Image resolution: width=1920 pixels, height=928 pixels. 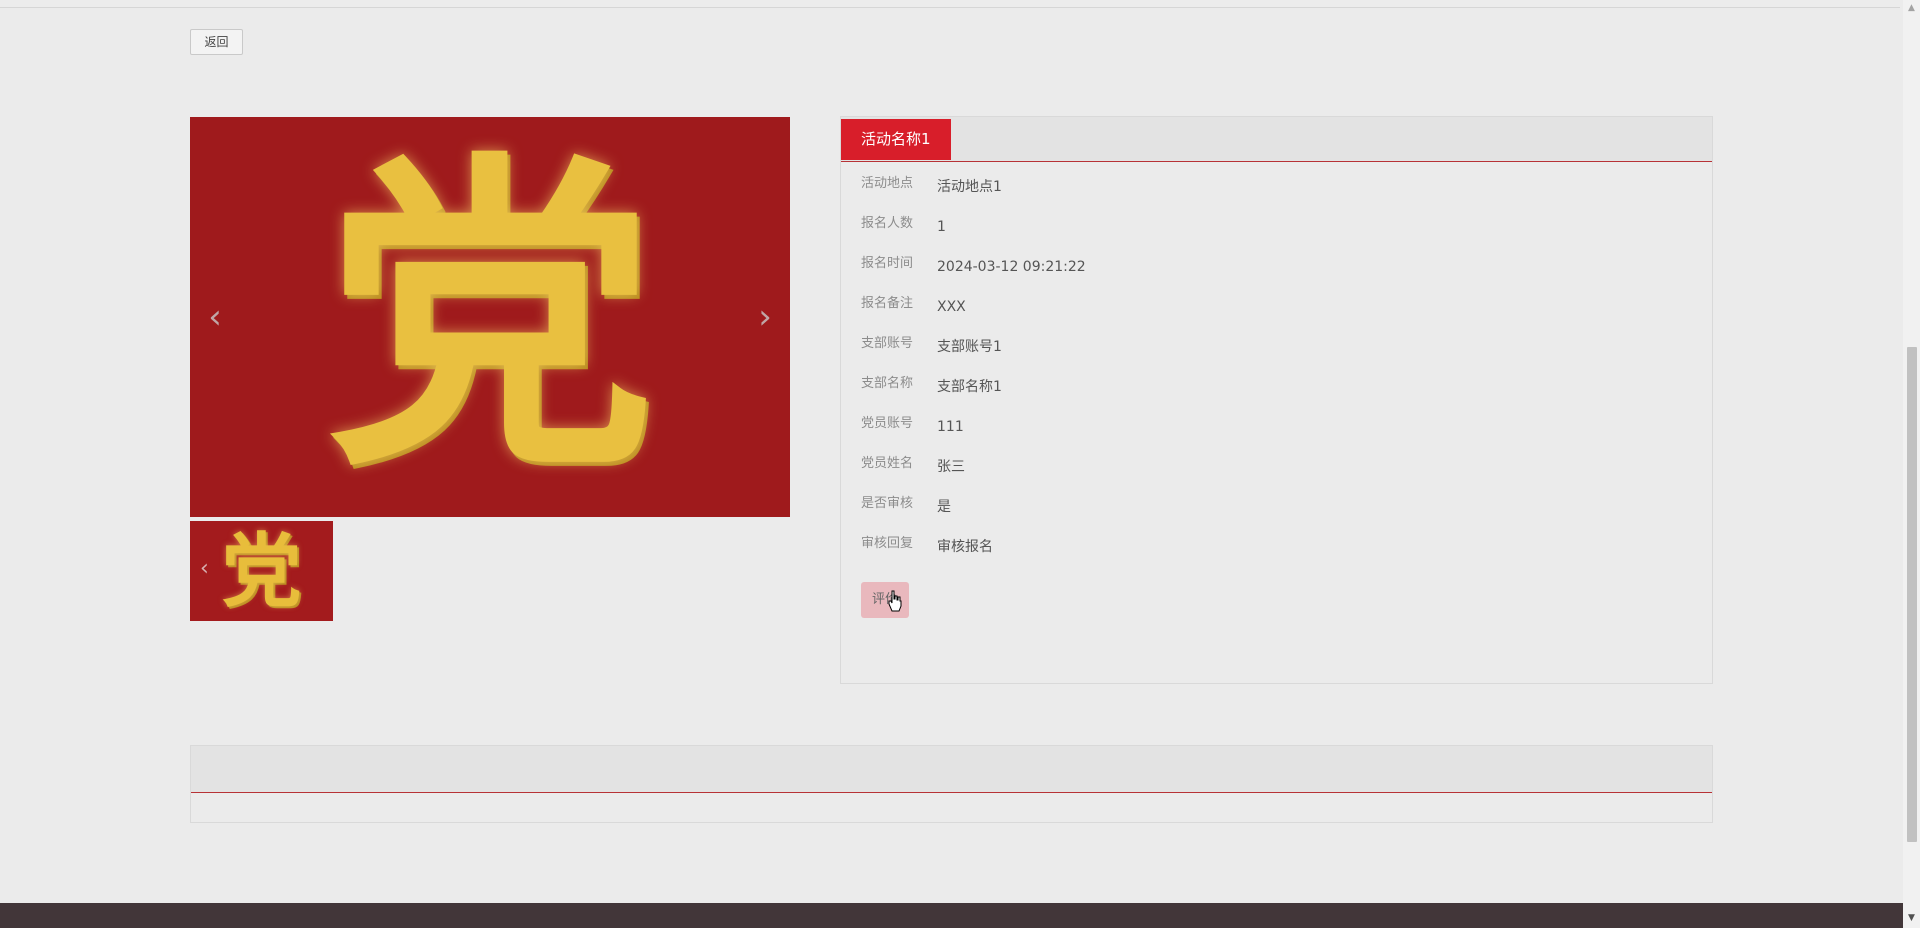 I want to click on field-value: 2024-03-12 09:21:22, so click(x=1011, y=267).